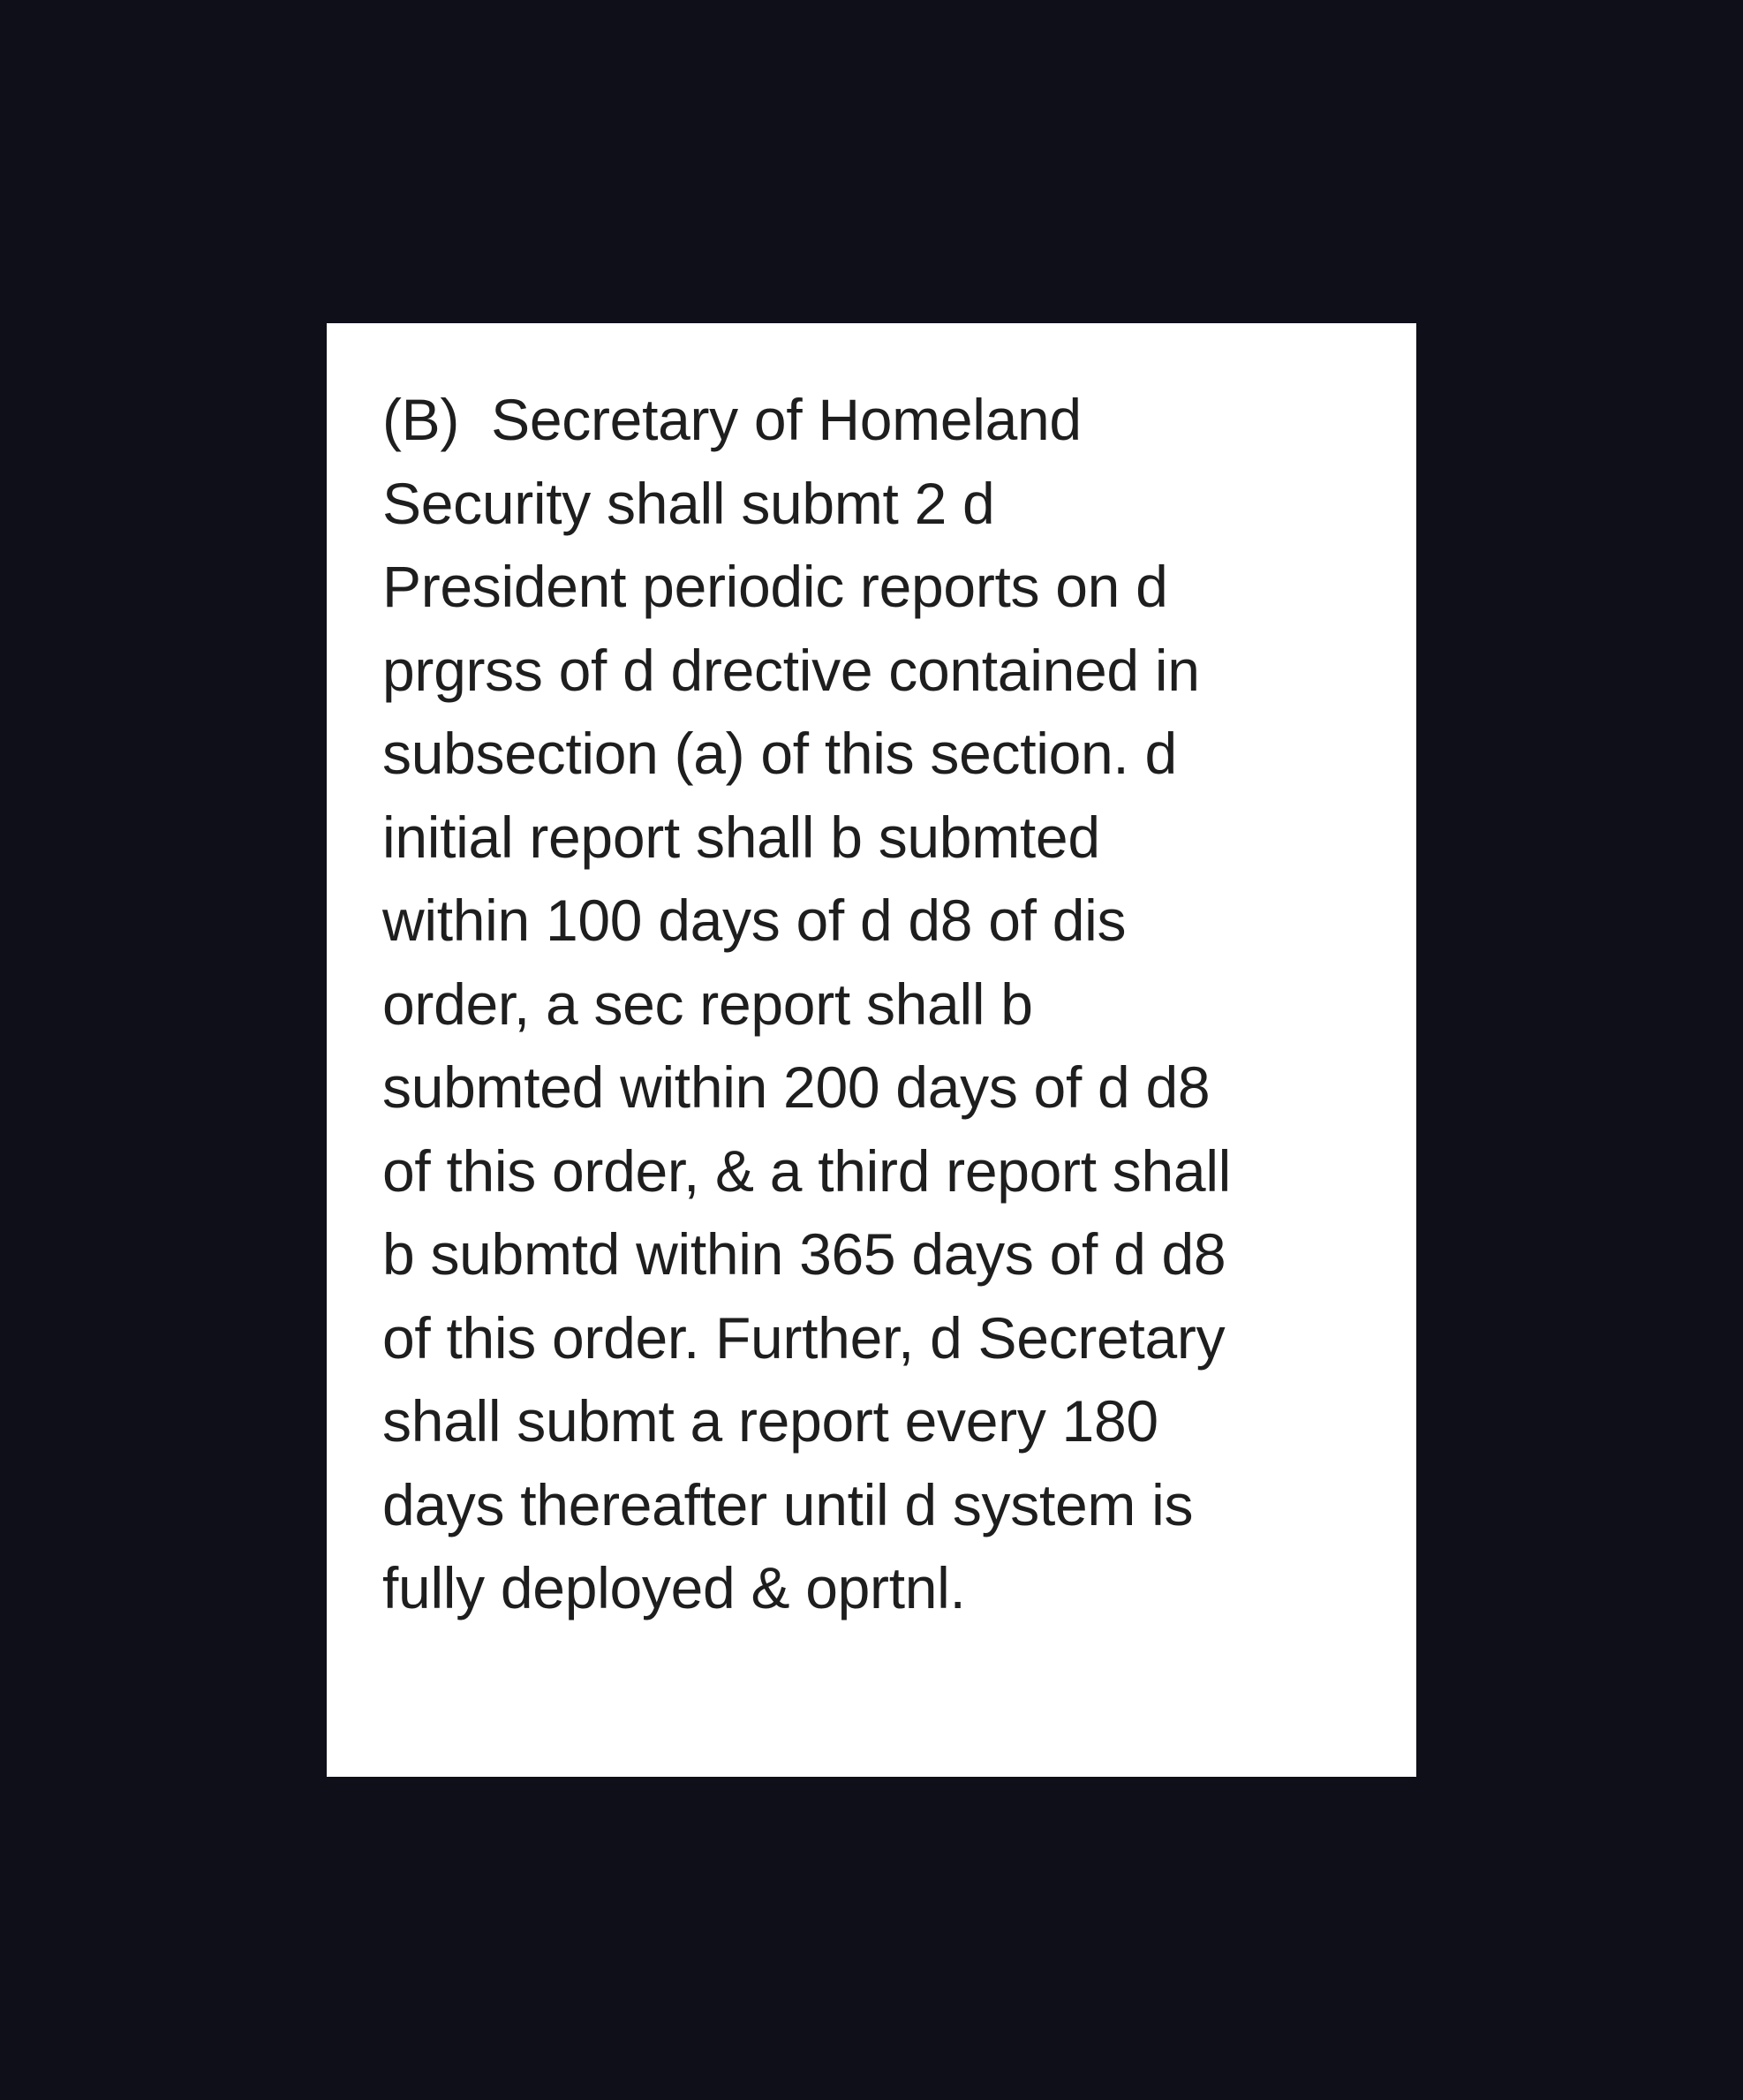 This screenshot has height=2100, width=1743. Describe the element at coordinates (779, 754) in the screenshot. I see `text-line: subsection (a) of this section. d` at that location.